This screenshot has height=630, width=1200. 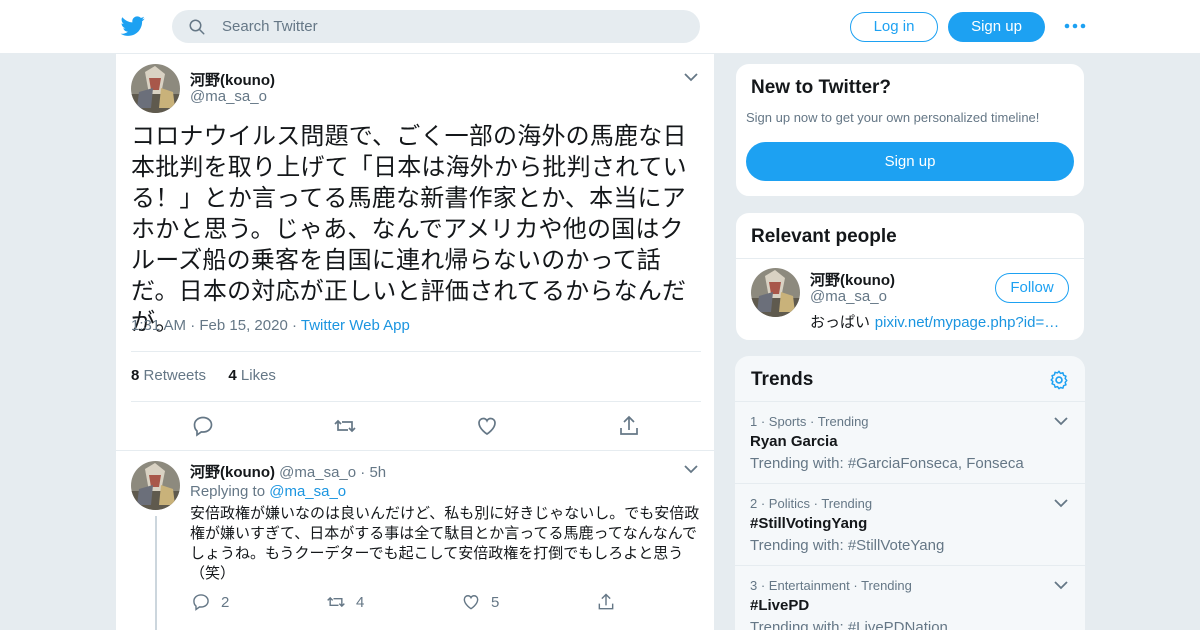 What do you see at coordinates (307, 491) in the screenshot?
I see `replying-to-link: @ma_sa_o` at bounding box center [307, 491].